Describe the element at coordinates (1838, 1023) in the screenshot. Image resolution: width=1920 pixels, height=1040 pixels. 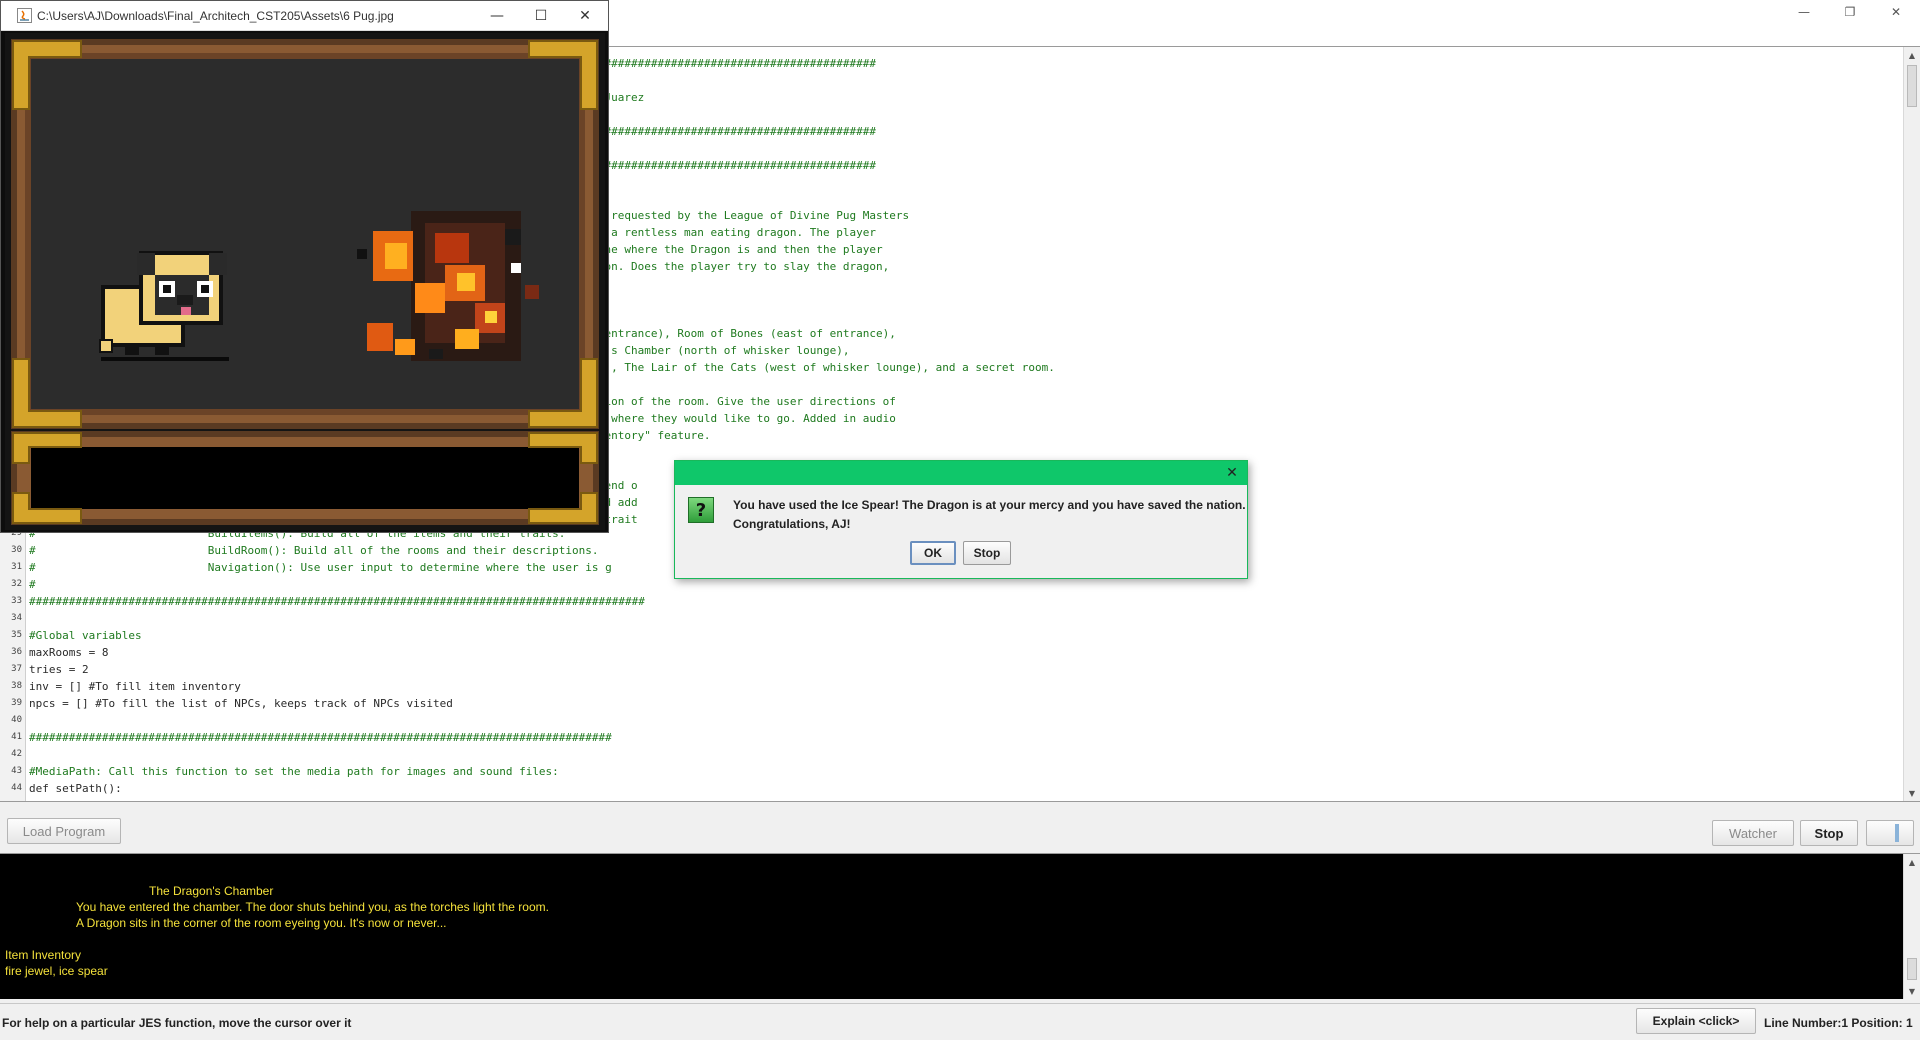
I see `cursor-position: Line Number:1 Position: 1` at that location.